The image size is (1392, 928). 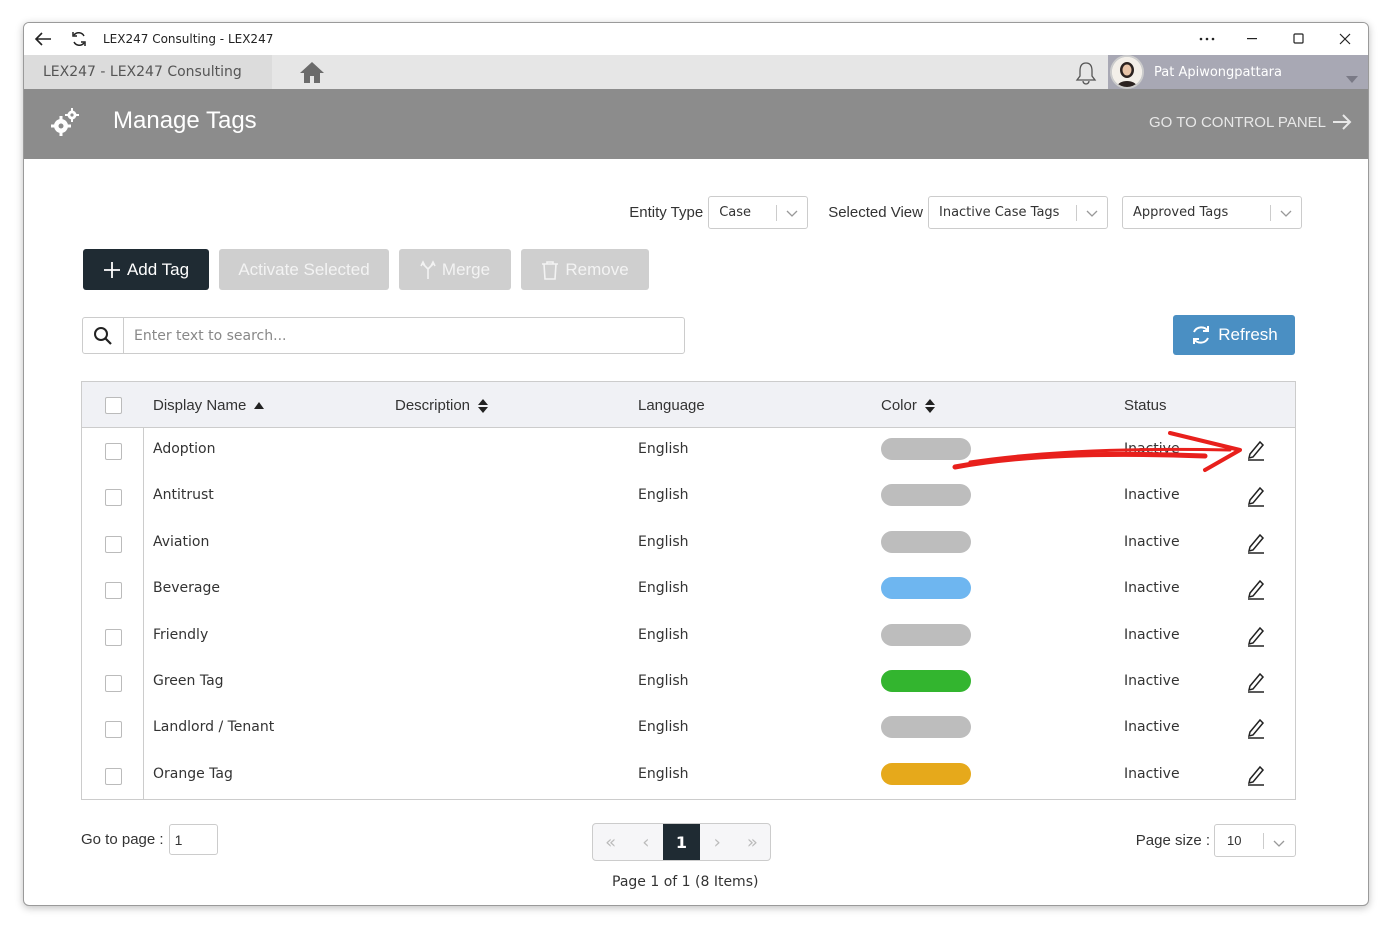 What do you see at coordinates (1086, 73) in the screenshot?
I see `bell-icon` at bounding box center [1086, 73].